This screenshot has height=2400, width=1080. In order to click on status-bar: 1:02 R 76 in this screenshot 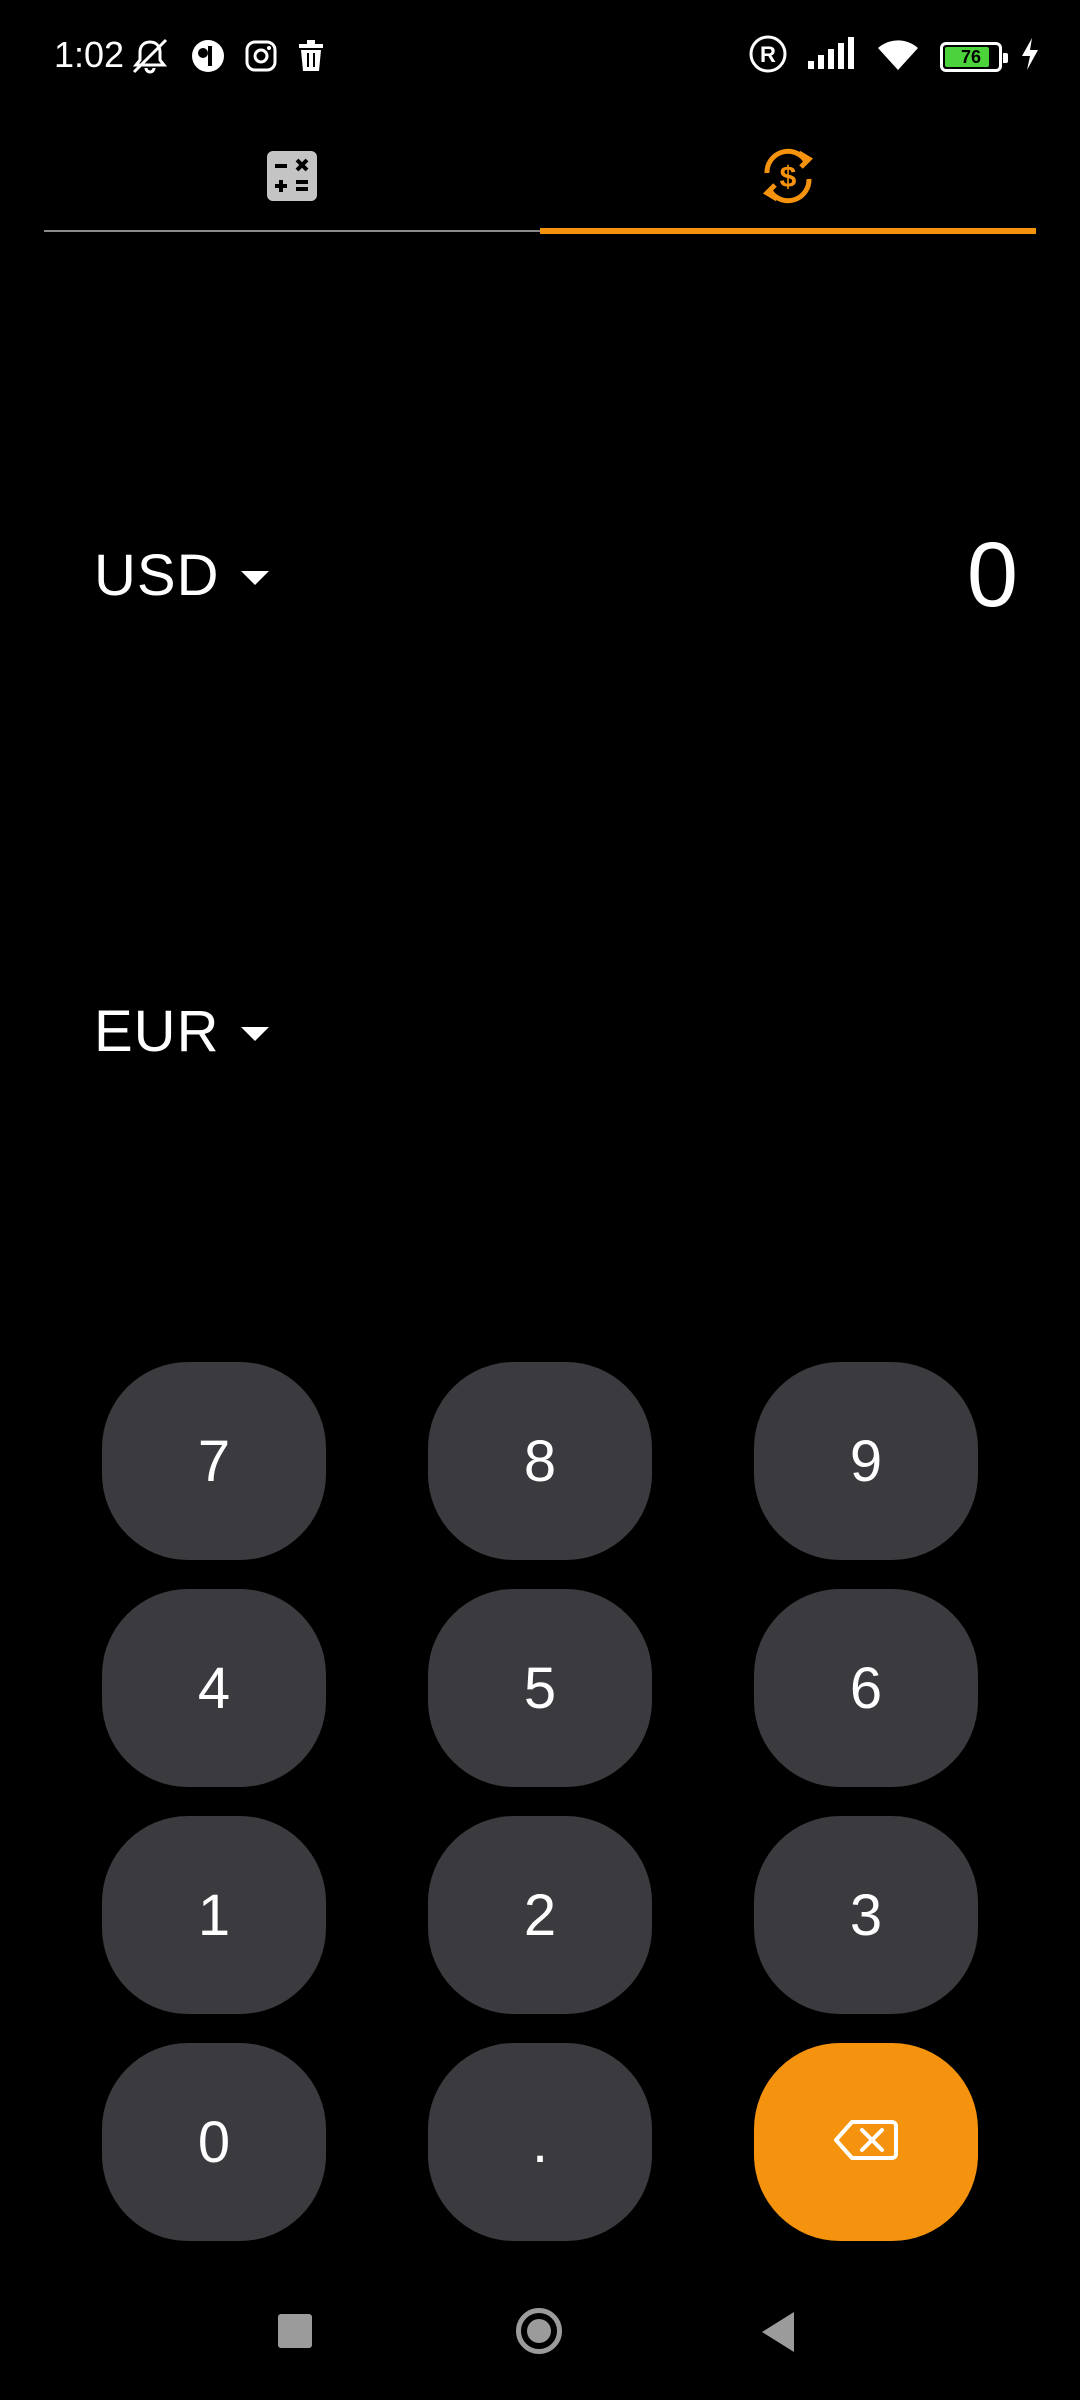, I will do `click(540, 55)`.